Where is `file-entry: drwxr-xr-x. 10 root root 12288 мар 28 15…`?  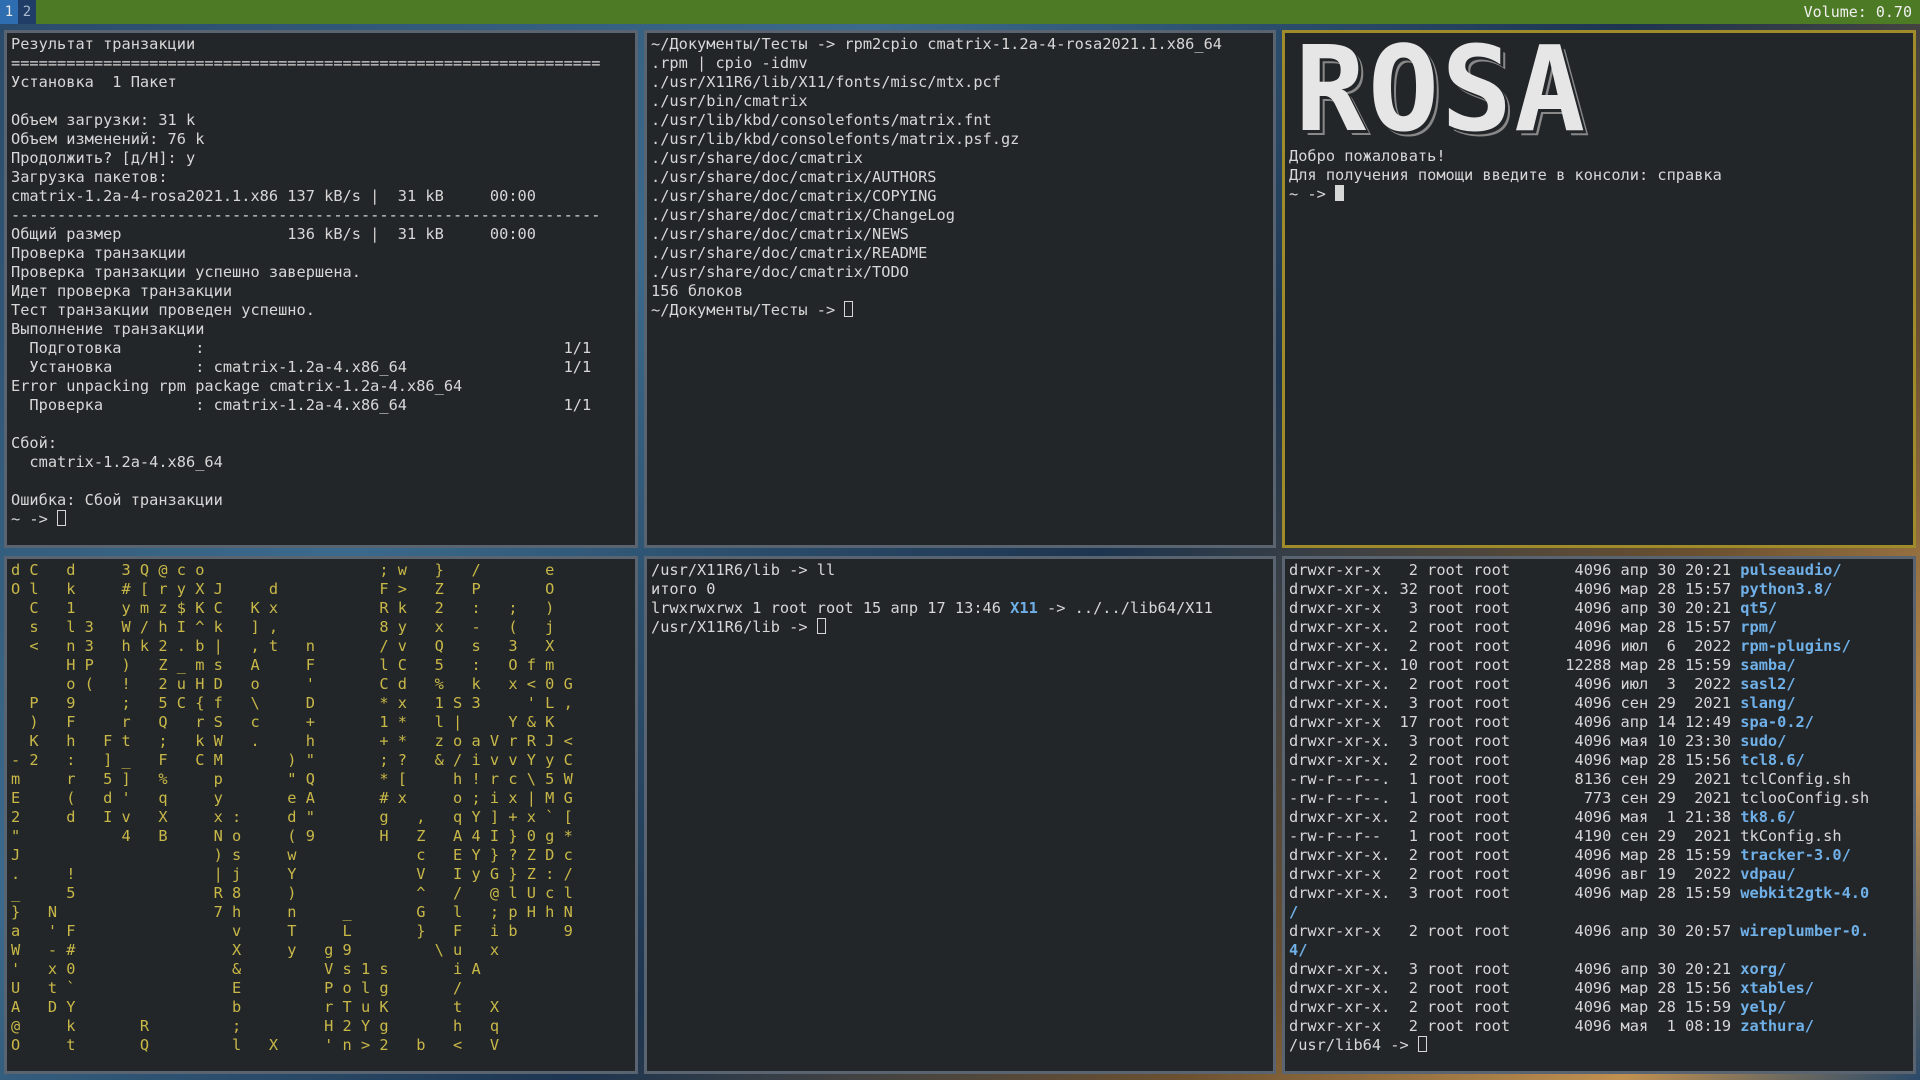 file-entry: drwxr-xr-x. 10 root root 12288 мар 28 15… is located at coordinates (1599, 665).